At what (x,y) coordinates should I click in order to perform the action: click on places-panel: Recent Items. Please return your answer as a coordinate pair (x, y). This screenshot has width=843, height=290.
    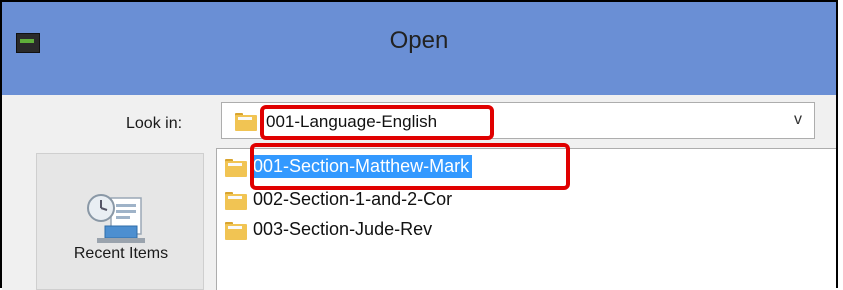
    Looking at the image, I should click on (120, 221).